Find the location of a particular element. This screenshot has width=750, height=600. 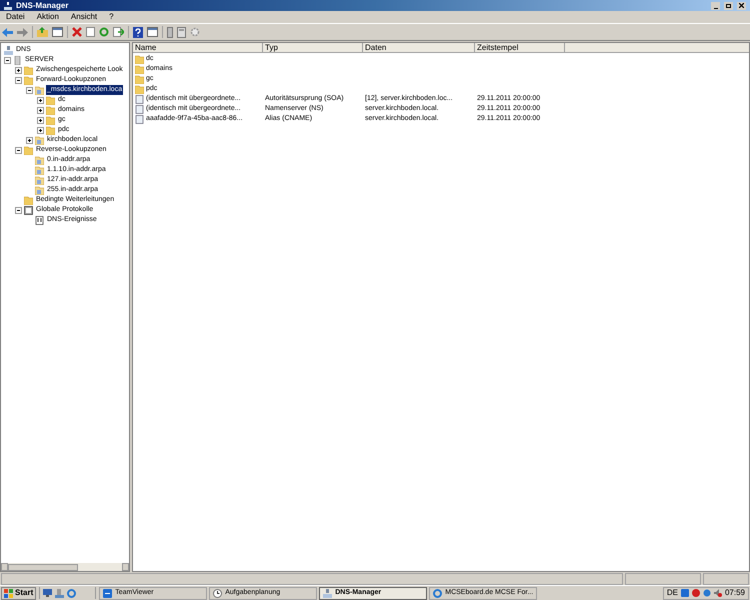

export-icon is located at coordinates (118, 32).